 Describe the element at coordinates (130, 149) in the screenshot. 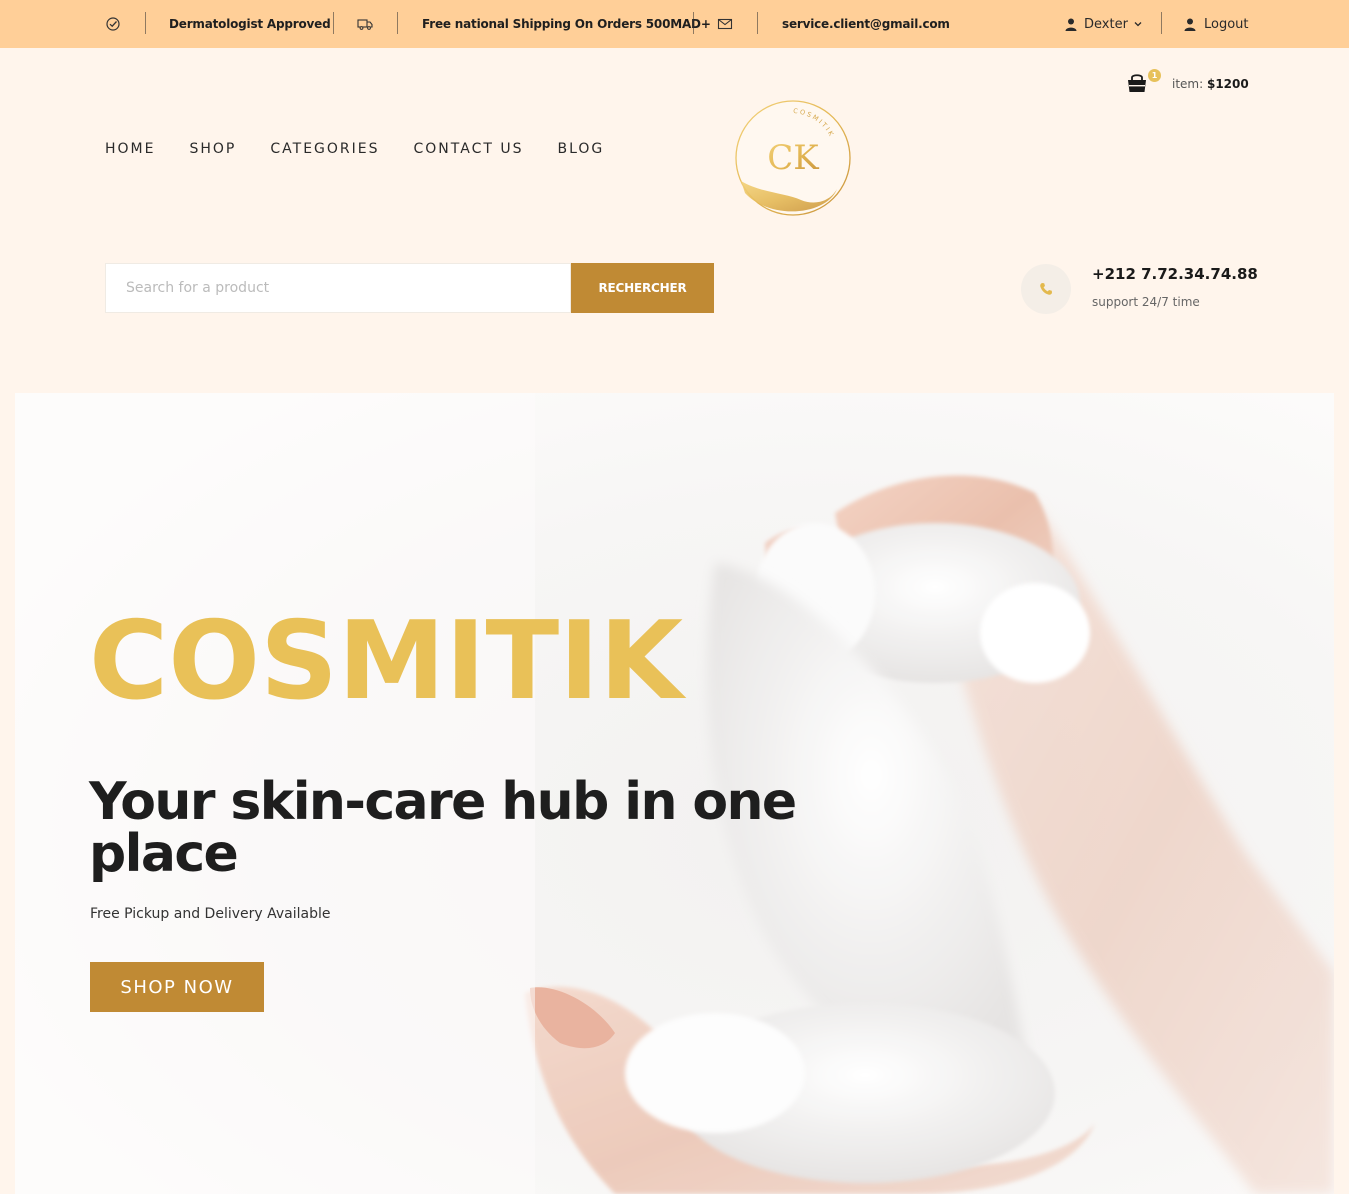

I see `nav-home: HOME` at that location.